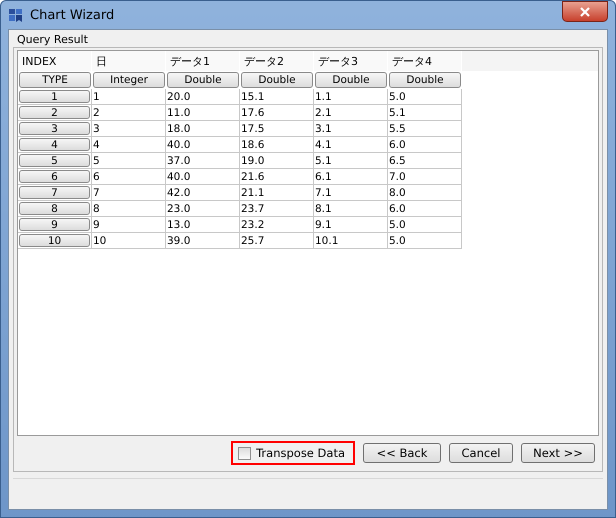 This screenshot has height=518, width=616. What do you see at coordinates (277, 177) in the screenshot?
I see `table-cell: 21.6` at bounding box center [277, 177].